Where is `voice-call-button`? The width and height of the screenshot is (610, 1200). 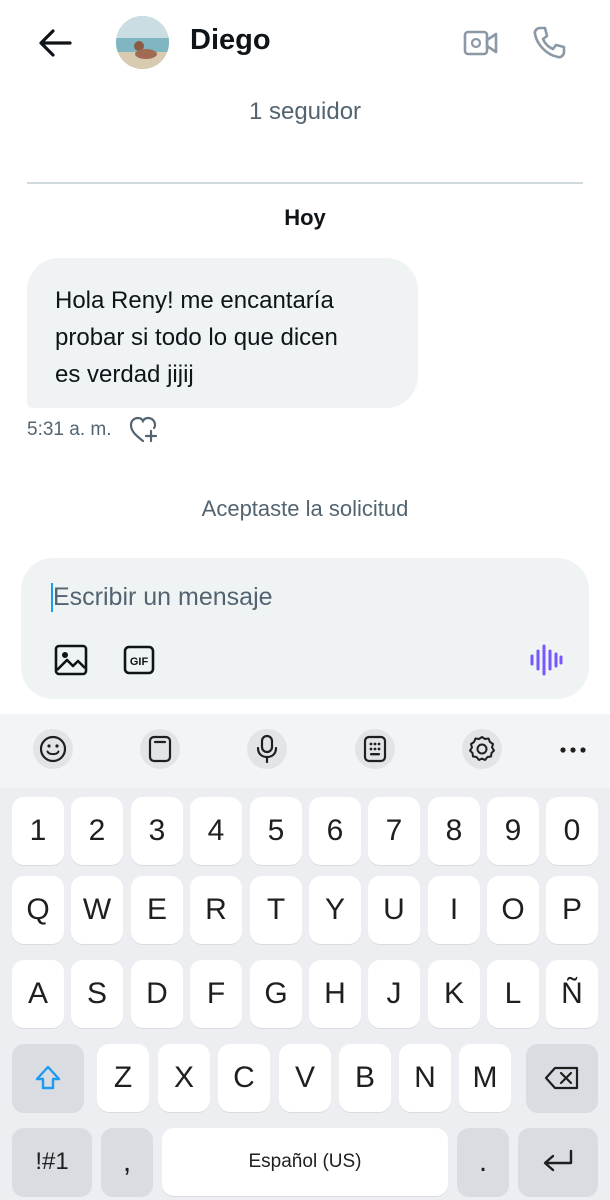 voice-call-button is located at coordinates (549, 43).